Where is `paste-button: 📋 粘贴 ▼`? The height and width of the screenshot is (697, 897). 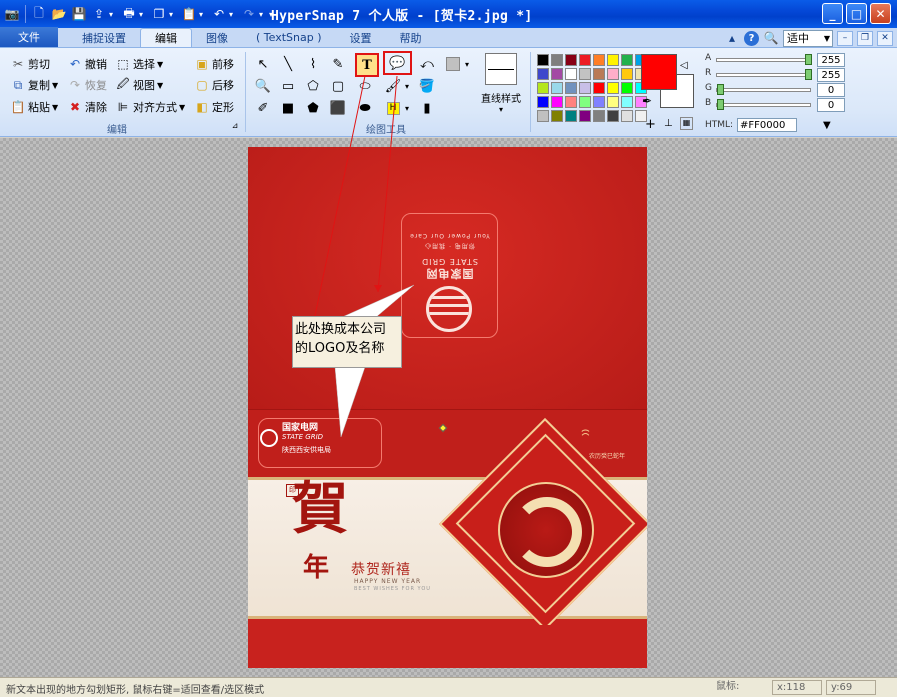
paste-button: 📋 粘贴 ▼ is located at coordinates (34, 107).